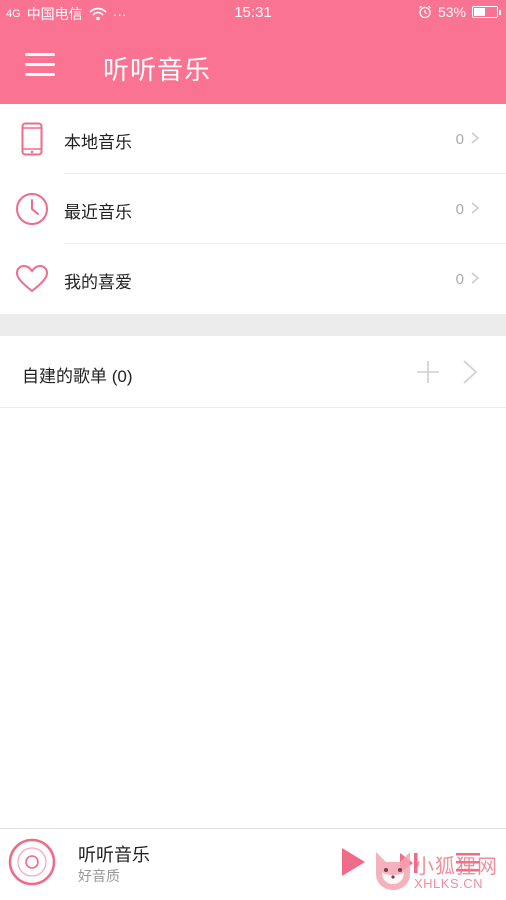 The image size is (506, 900). Describe the element at coordinates (98, 142) in the screenshot. I see `library-item-label: 本地音乐` at that location.